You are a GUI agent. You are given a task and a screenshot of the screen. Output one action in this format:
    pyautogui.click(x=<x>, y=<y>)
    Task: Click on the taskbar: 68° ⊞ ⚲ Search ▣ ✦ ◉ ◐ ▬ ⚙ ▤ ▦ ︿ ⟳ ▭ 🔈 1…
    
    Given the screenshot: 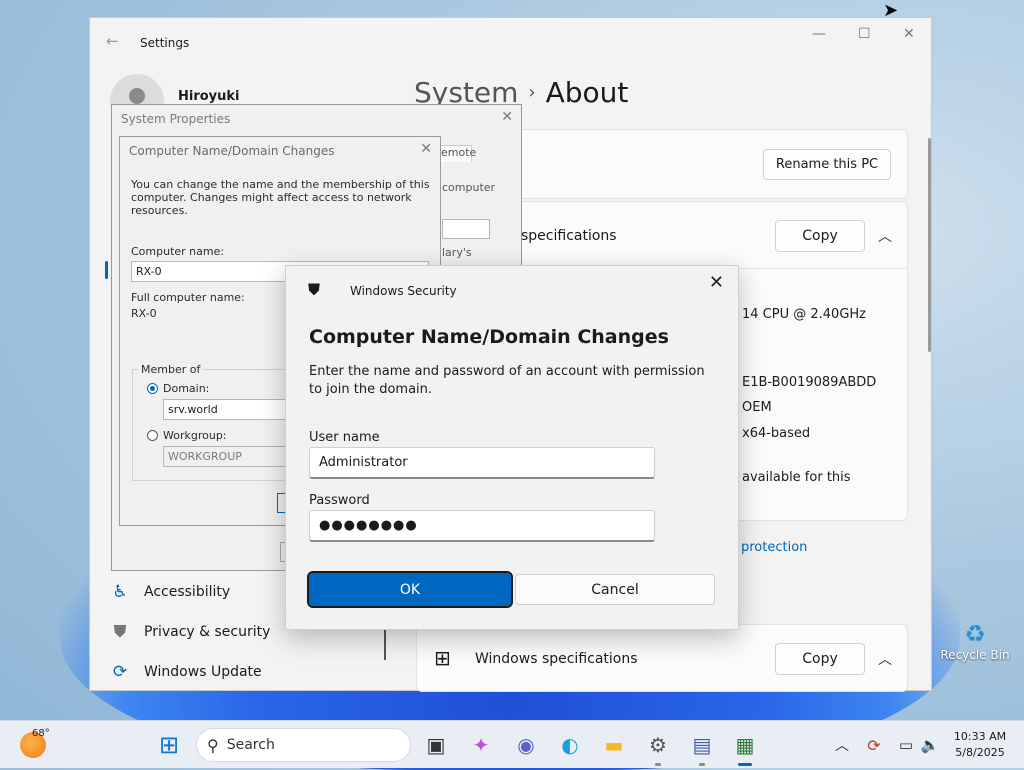 What is the action you would take?
    pyautogui.click(x=512, y=744)
    